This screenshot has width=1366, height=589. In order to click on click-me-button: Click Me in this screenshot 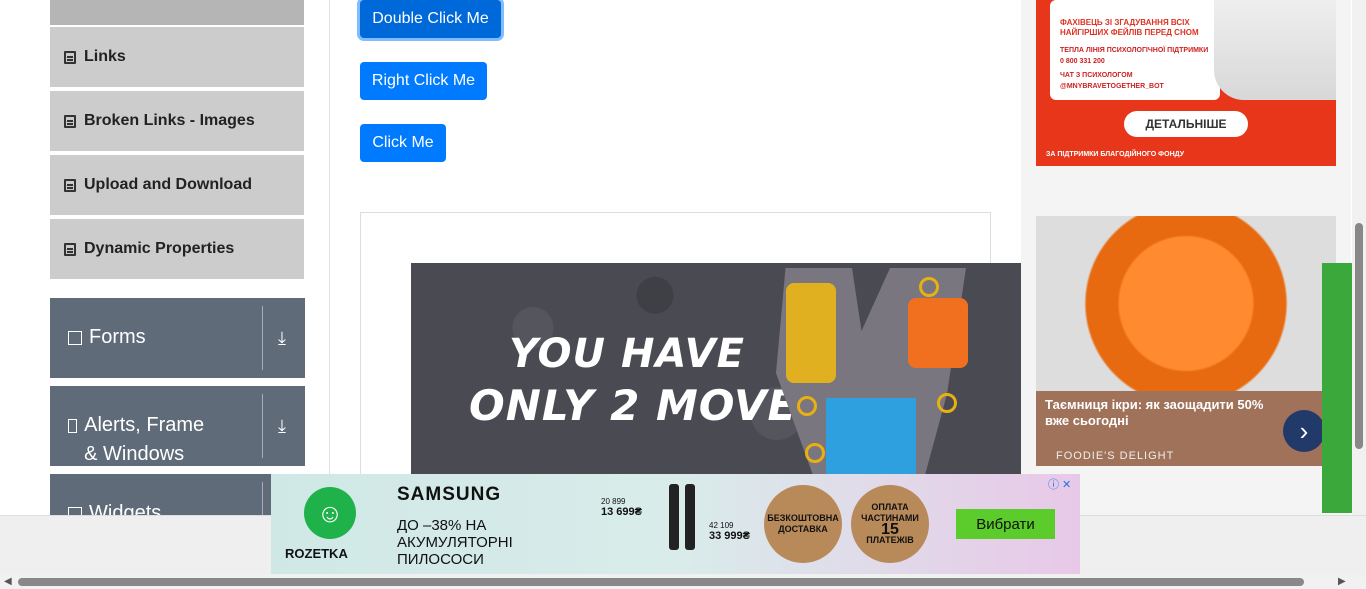, I will do `click(403, 143)`.